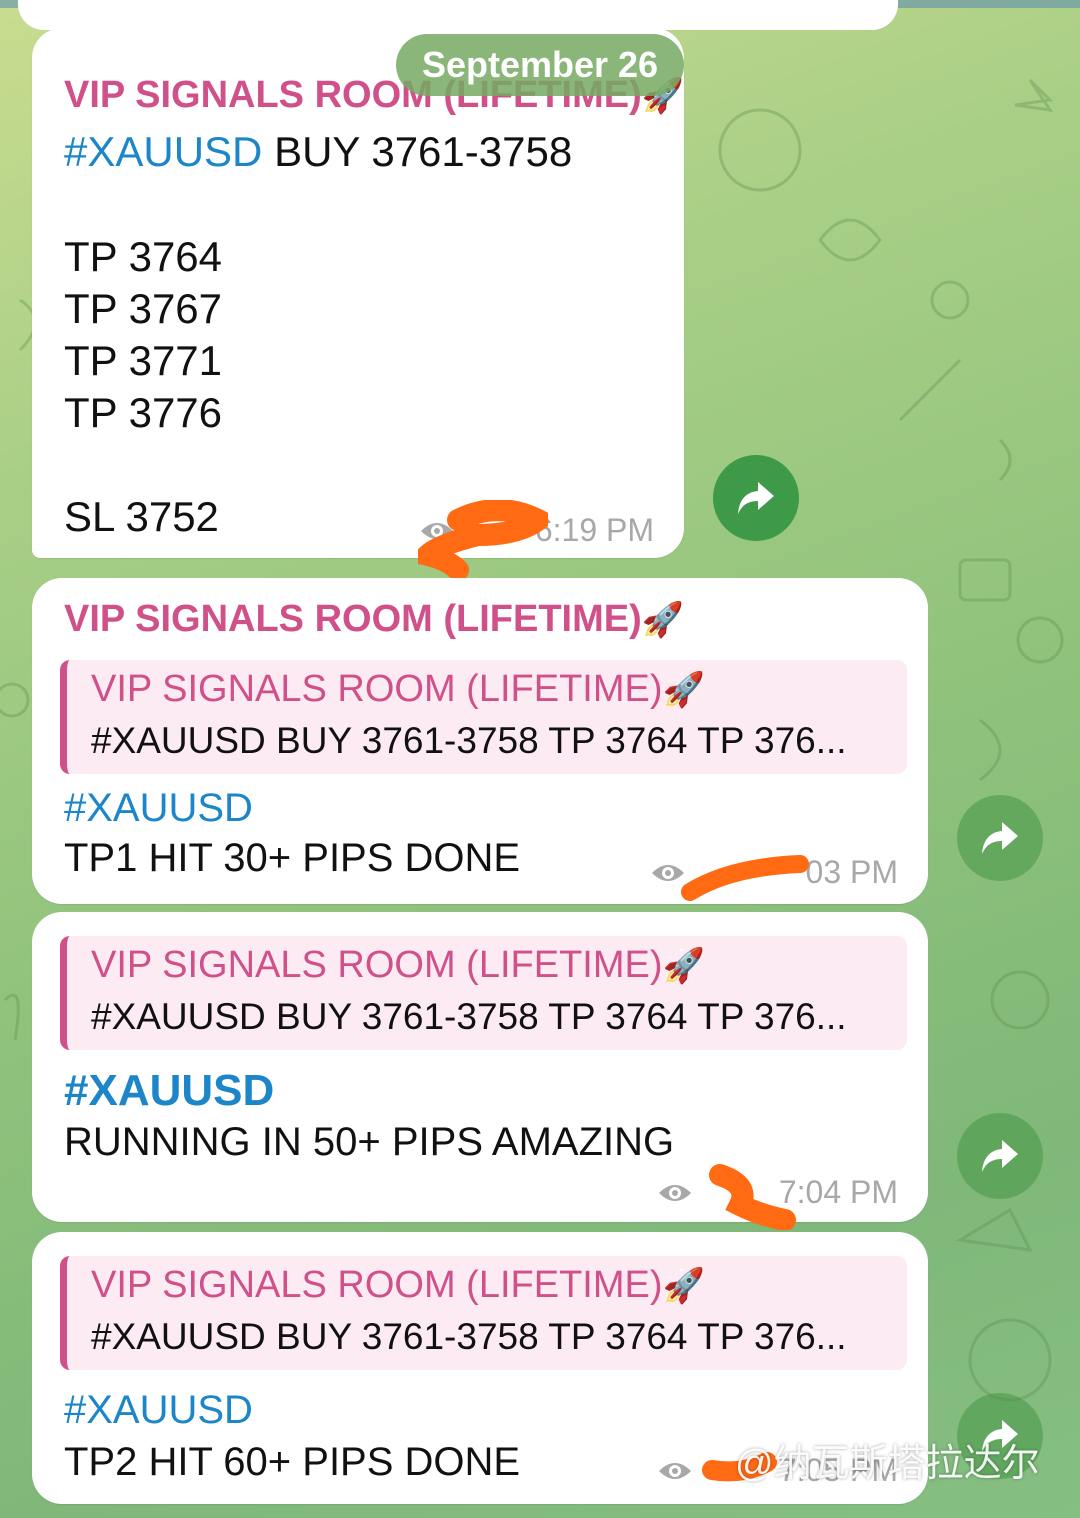 The width and height of the screenshot is (1080, 1518). What do you see at coordinates (292, 1462) in the screenshot?
I see `message-text: TP2 HIT 60+ PIPS DONE` at bounding box center [292, 1462].